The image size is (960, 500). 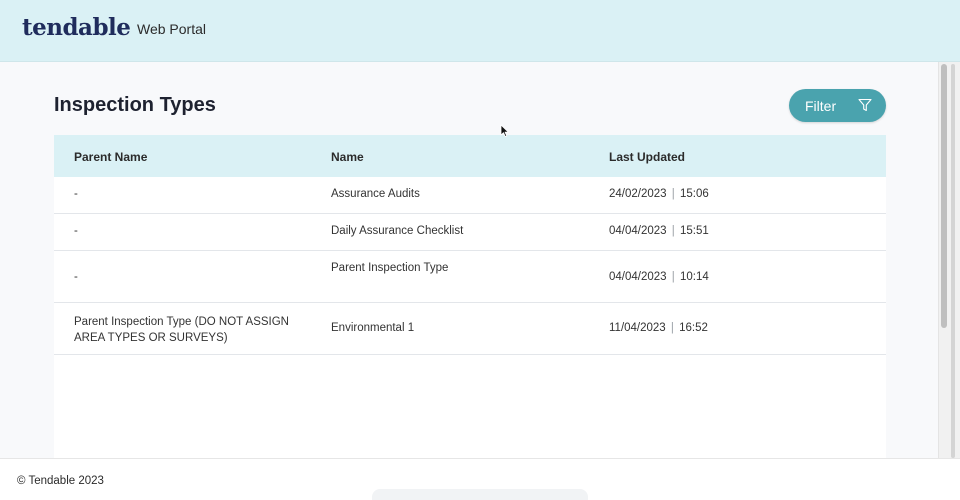 What do you see at coordinates (694, 277) in the screenshot?
I see `cell-time: 10:14` at bounding box center [694, 277].